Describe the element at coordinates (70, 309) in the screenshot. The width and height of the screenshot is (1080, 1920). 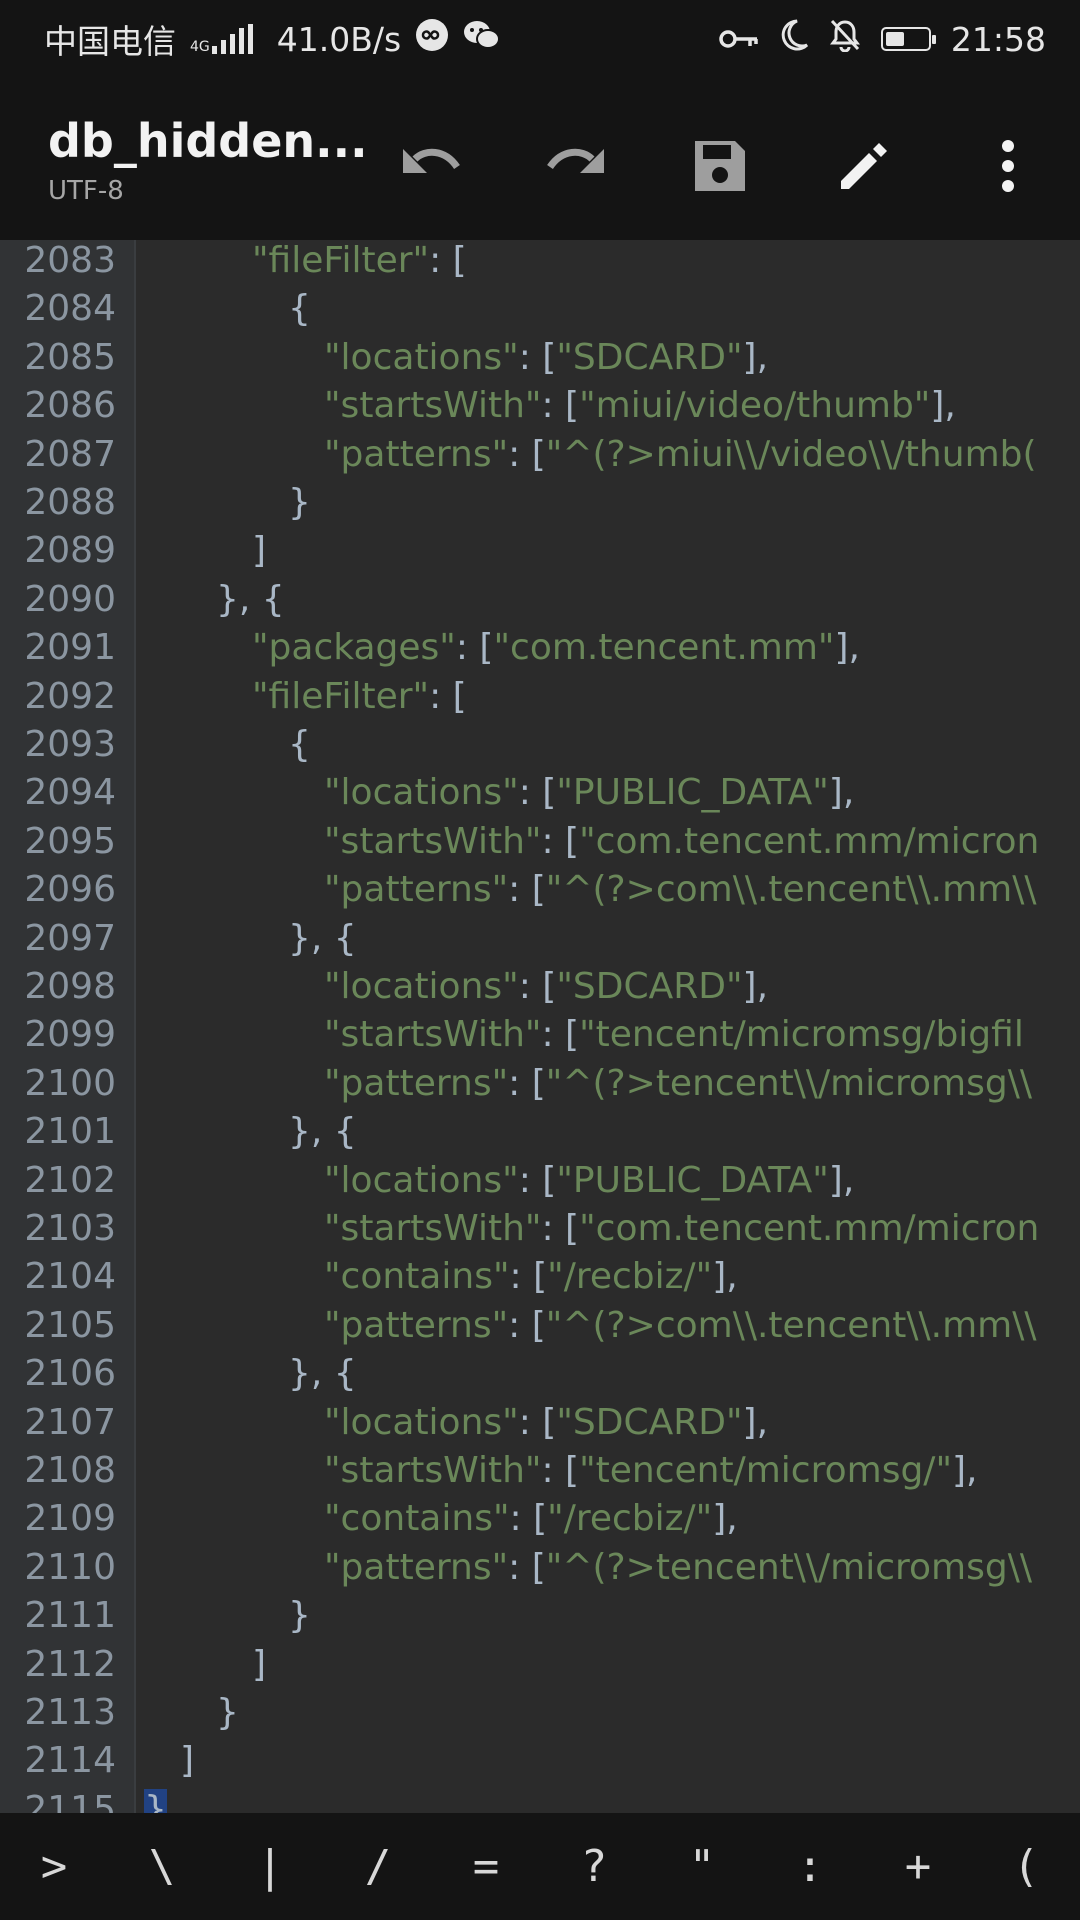
I see `line-number: 2084` at that location.